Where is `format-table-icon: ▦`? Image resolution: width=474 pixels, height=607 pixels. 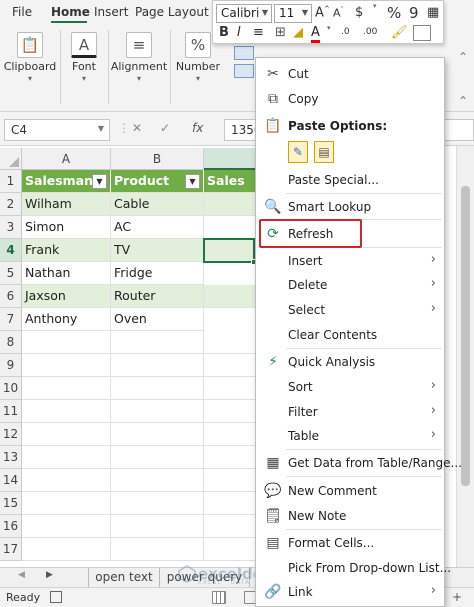
format-table-icon: ▦ is located at coordinates (433, 12).